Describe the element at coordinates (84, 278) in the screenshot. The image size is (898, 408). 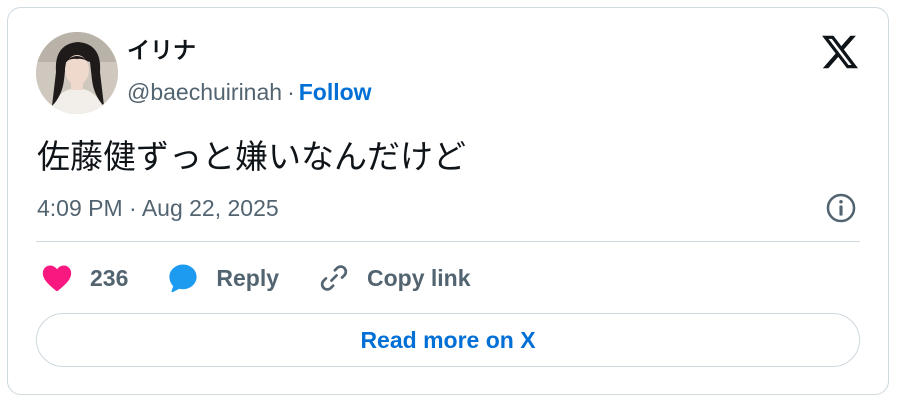
I see `like-button: 236` at that location.